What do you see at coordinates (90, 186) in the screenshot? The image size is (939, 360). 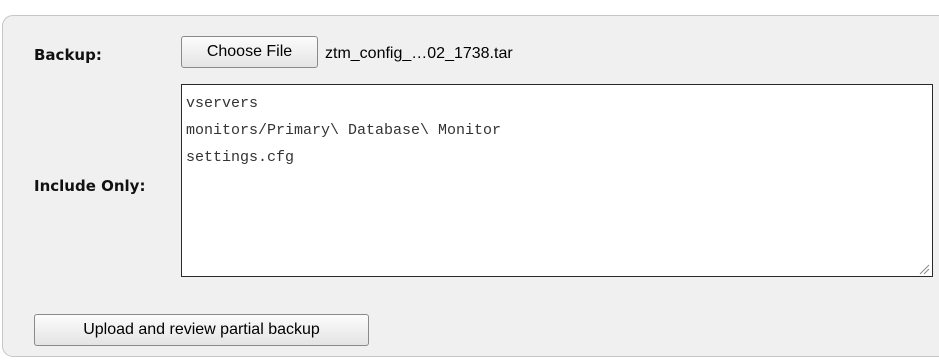 I see `include-only-label: Include Only:` at bounding box center [90, 186].